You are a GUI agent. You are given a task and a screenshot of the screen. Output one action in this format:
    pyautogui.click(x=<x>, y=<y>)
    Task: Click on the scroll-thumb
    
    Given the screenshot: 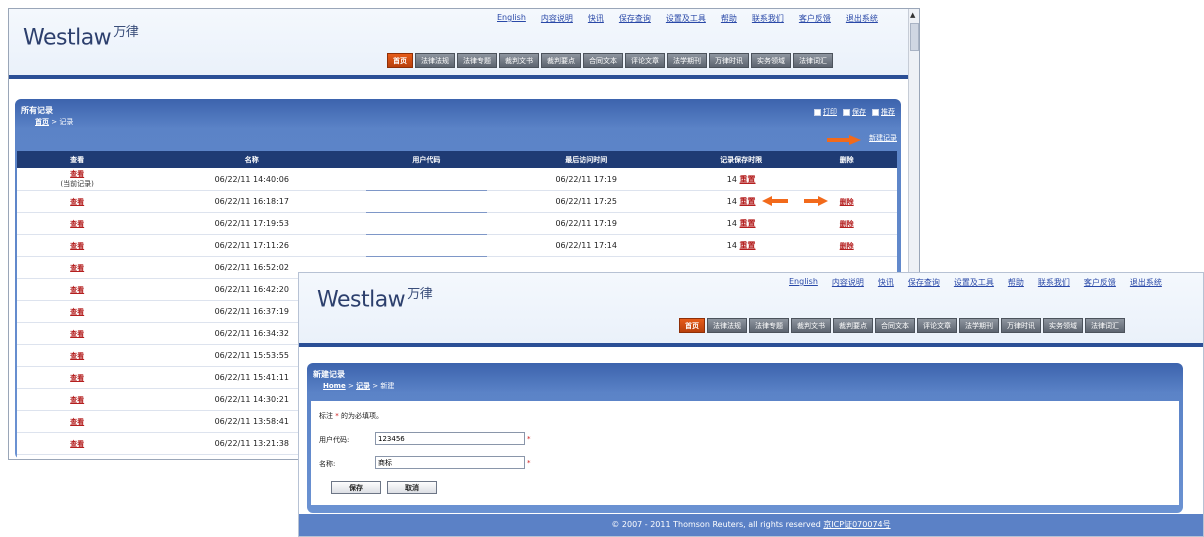 What is the action you would take?
    pyautogui.click(x=914, y=37)
    